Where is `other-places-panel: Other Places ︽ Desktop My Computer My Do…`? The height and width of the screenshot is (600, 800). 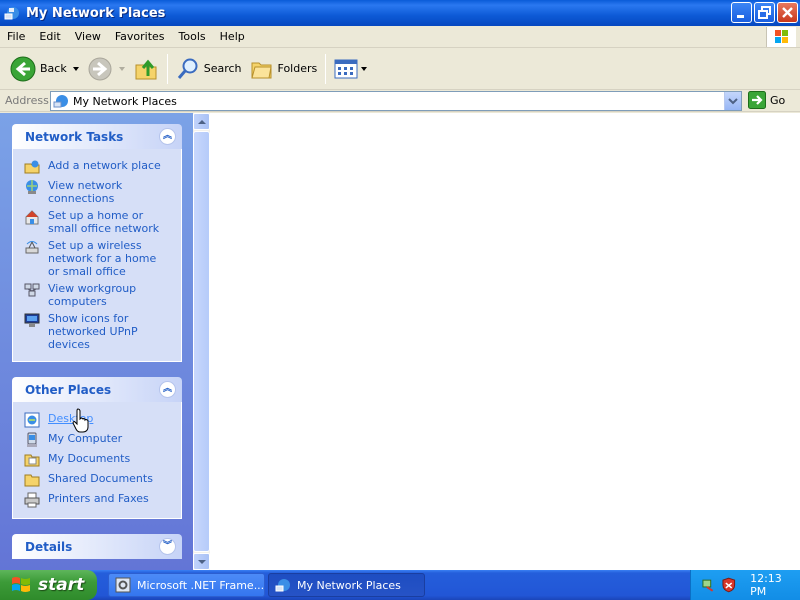 other-places-panel: Other Places ︽ Desktop My Computer My Do… is located at coordinates (97, 448).